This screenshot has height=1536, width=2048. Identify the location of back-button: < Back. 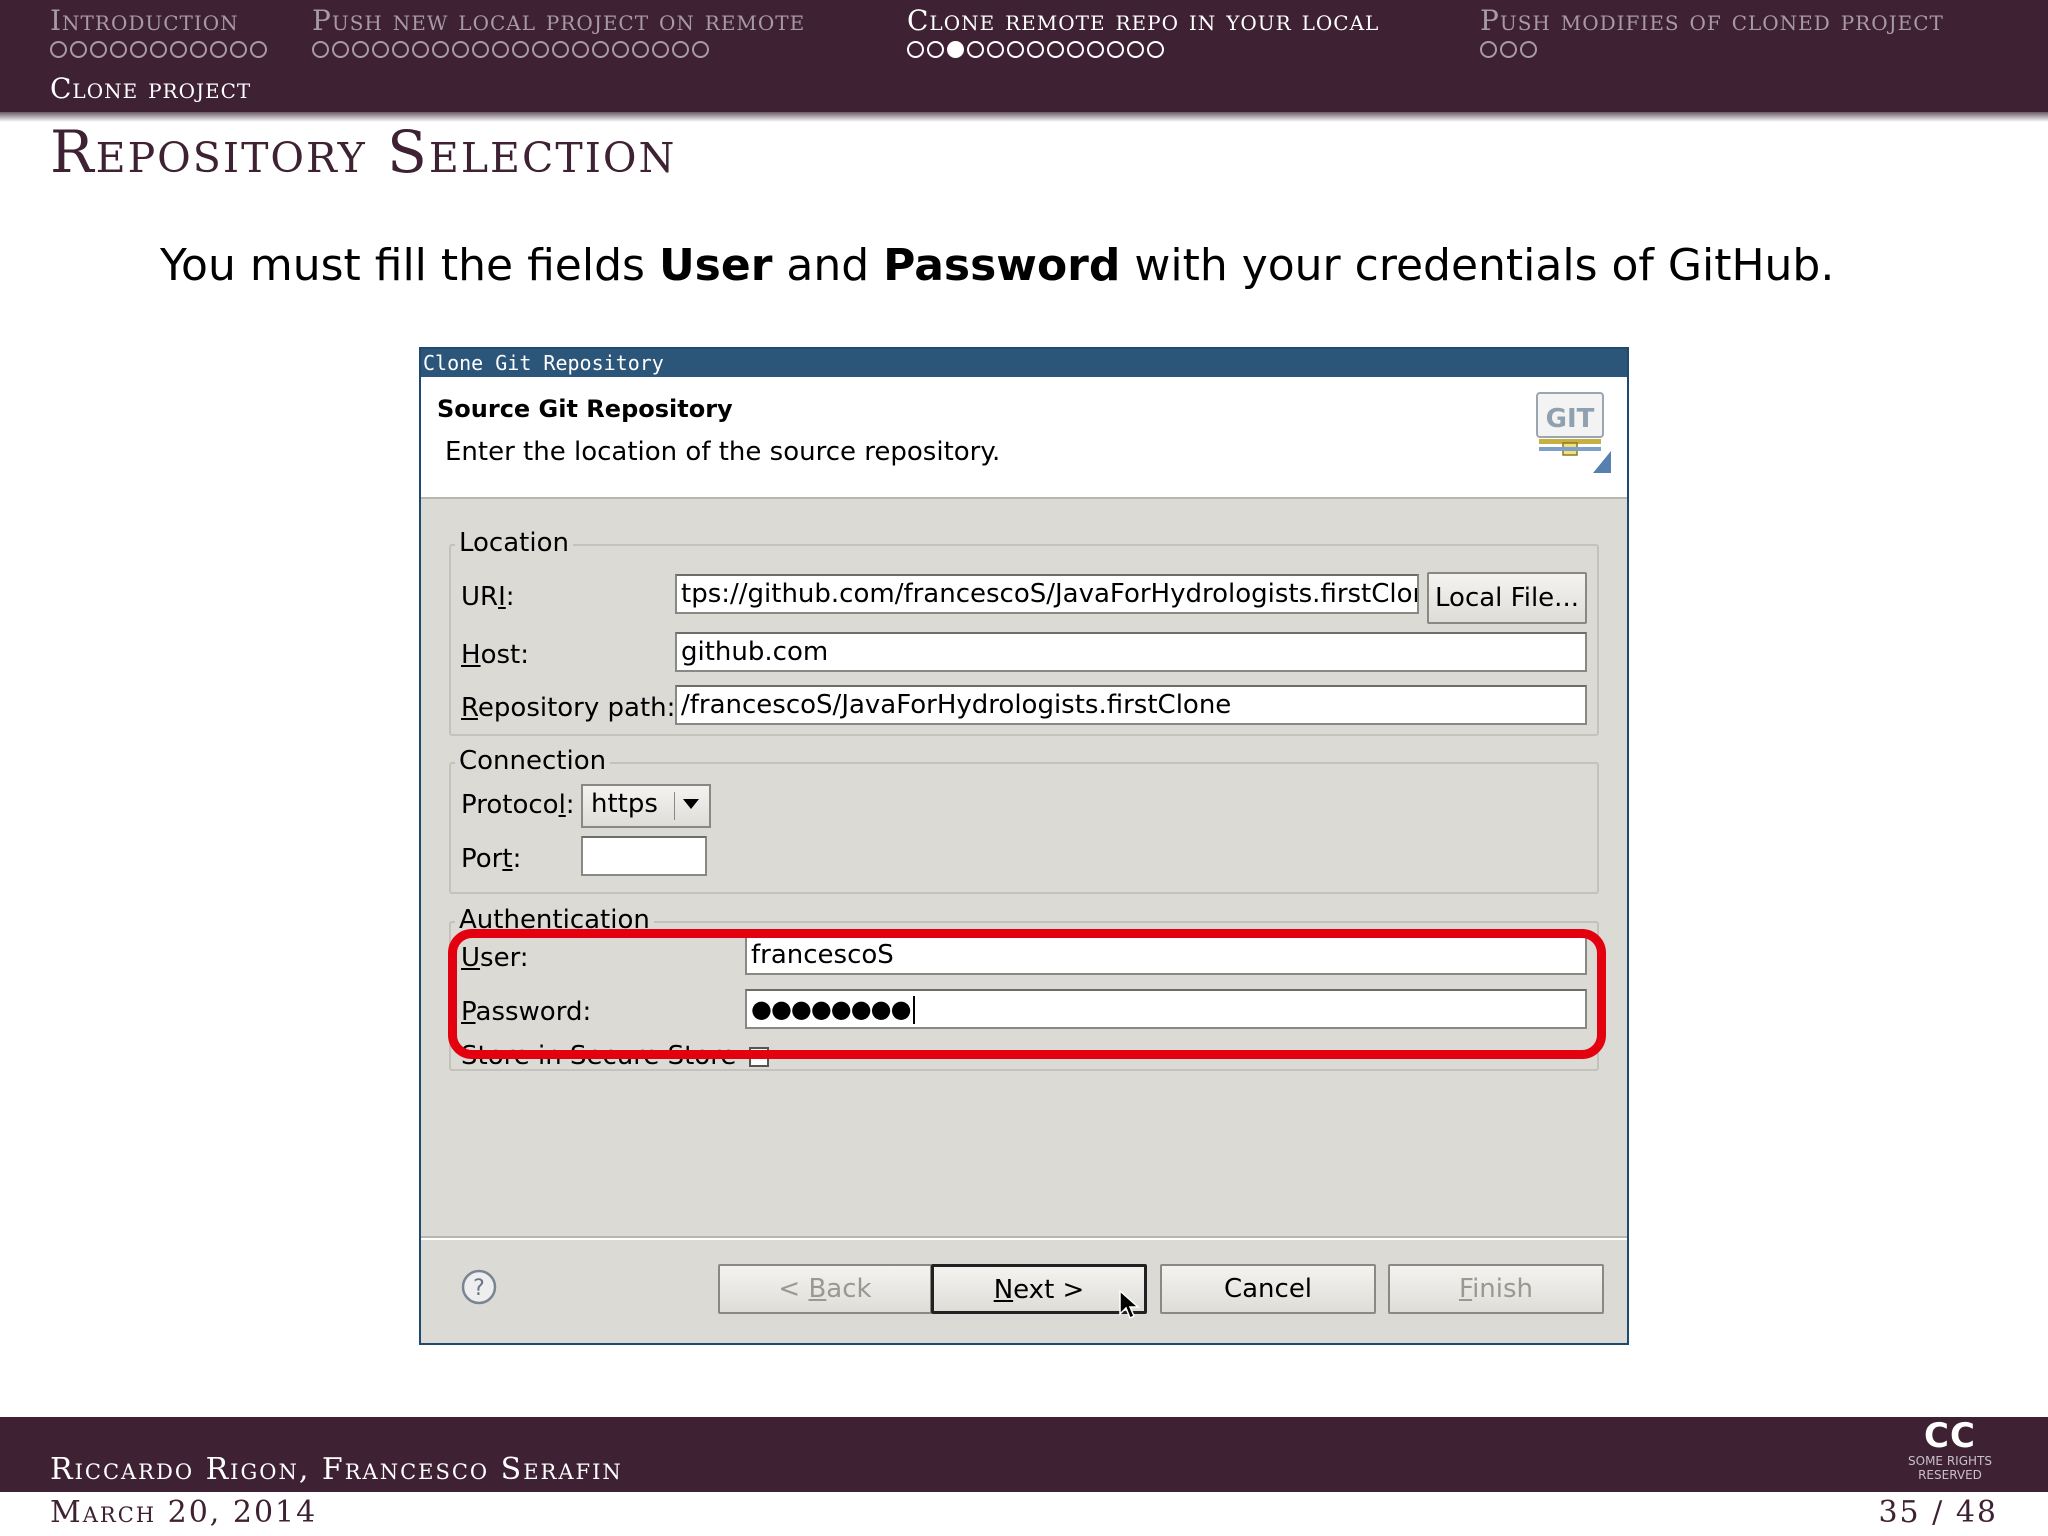
(825, 1289).